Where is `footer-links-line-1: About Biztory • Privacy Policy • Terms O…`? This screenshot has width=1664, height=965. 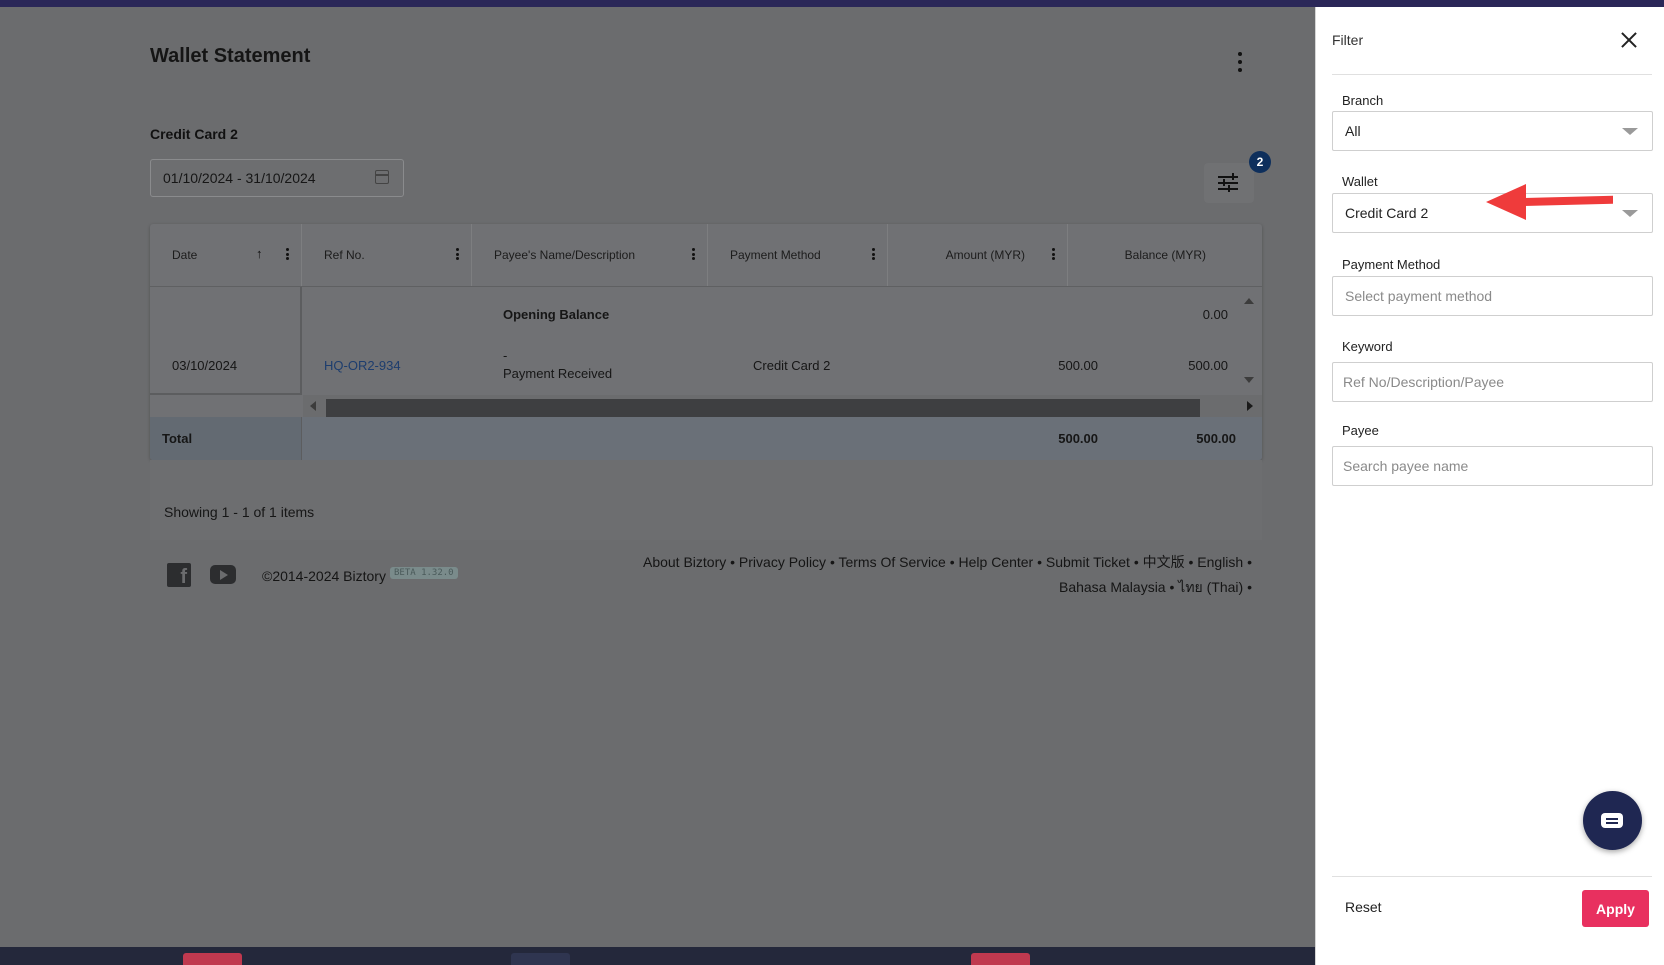
footer-links-line-1: About Biztory • Privacy Policy • Terms O… is located at coordinates (932, 562).